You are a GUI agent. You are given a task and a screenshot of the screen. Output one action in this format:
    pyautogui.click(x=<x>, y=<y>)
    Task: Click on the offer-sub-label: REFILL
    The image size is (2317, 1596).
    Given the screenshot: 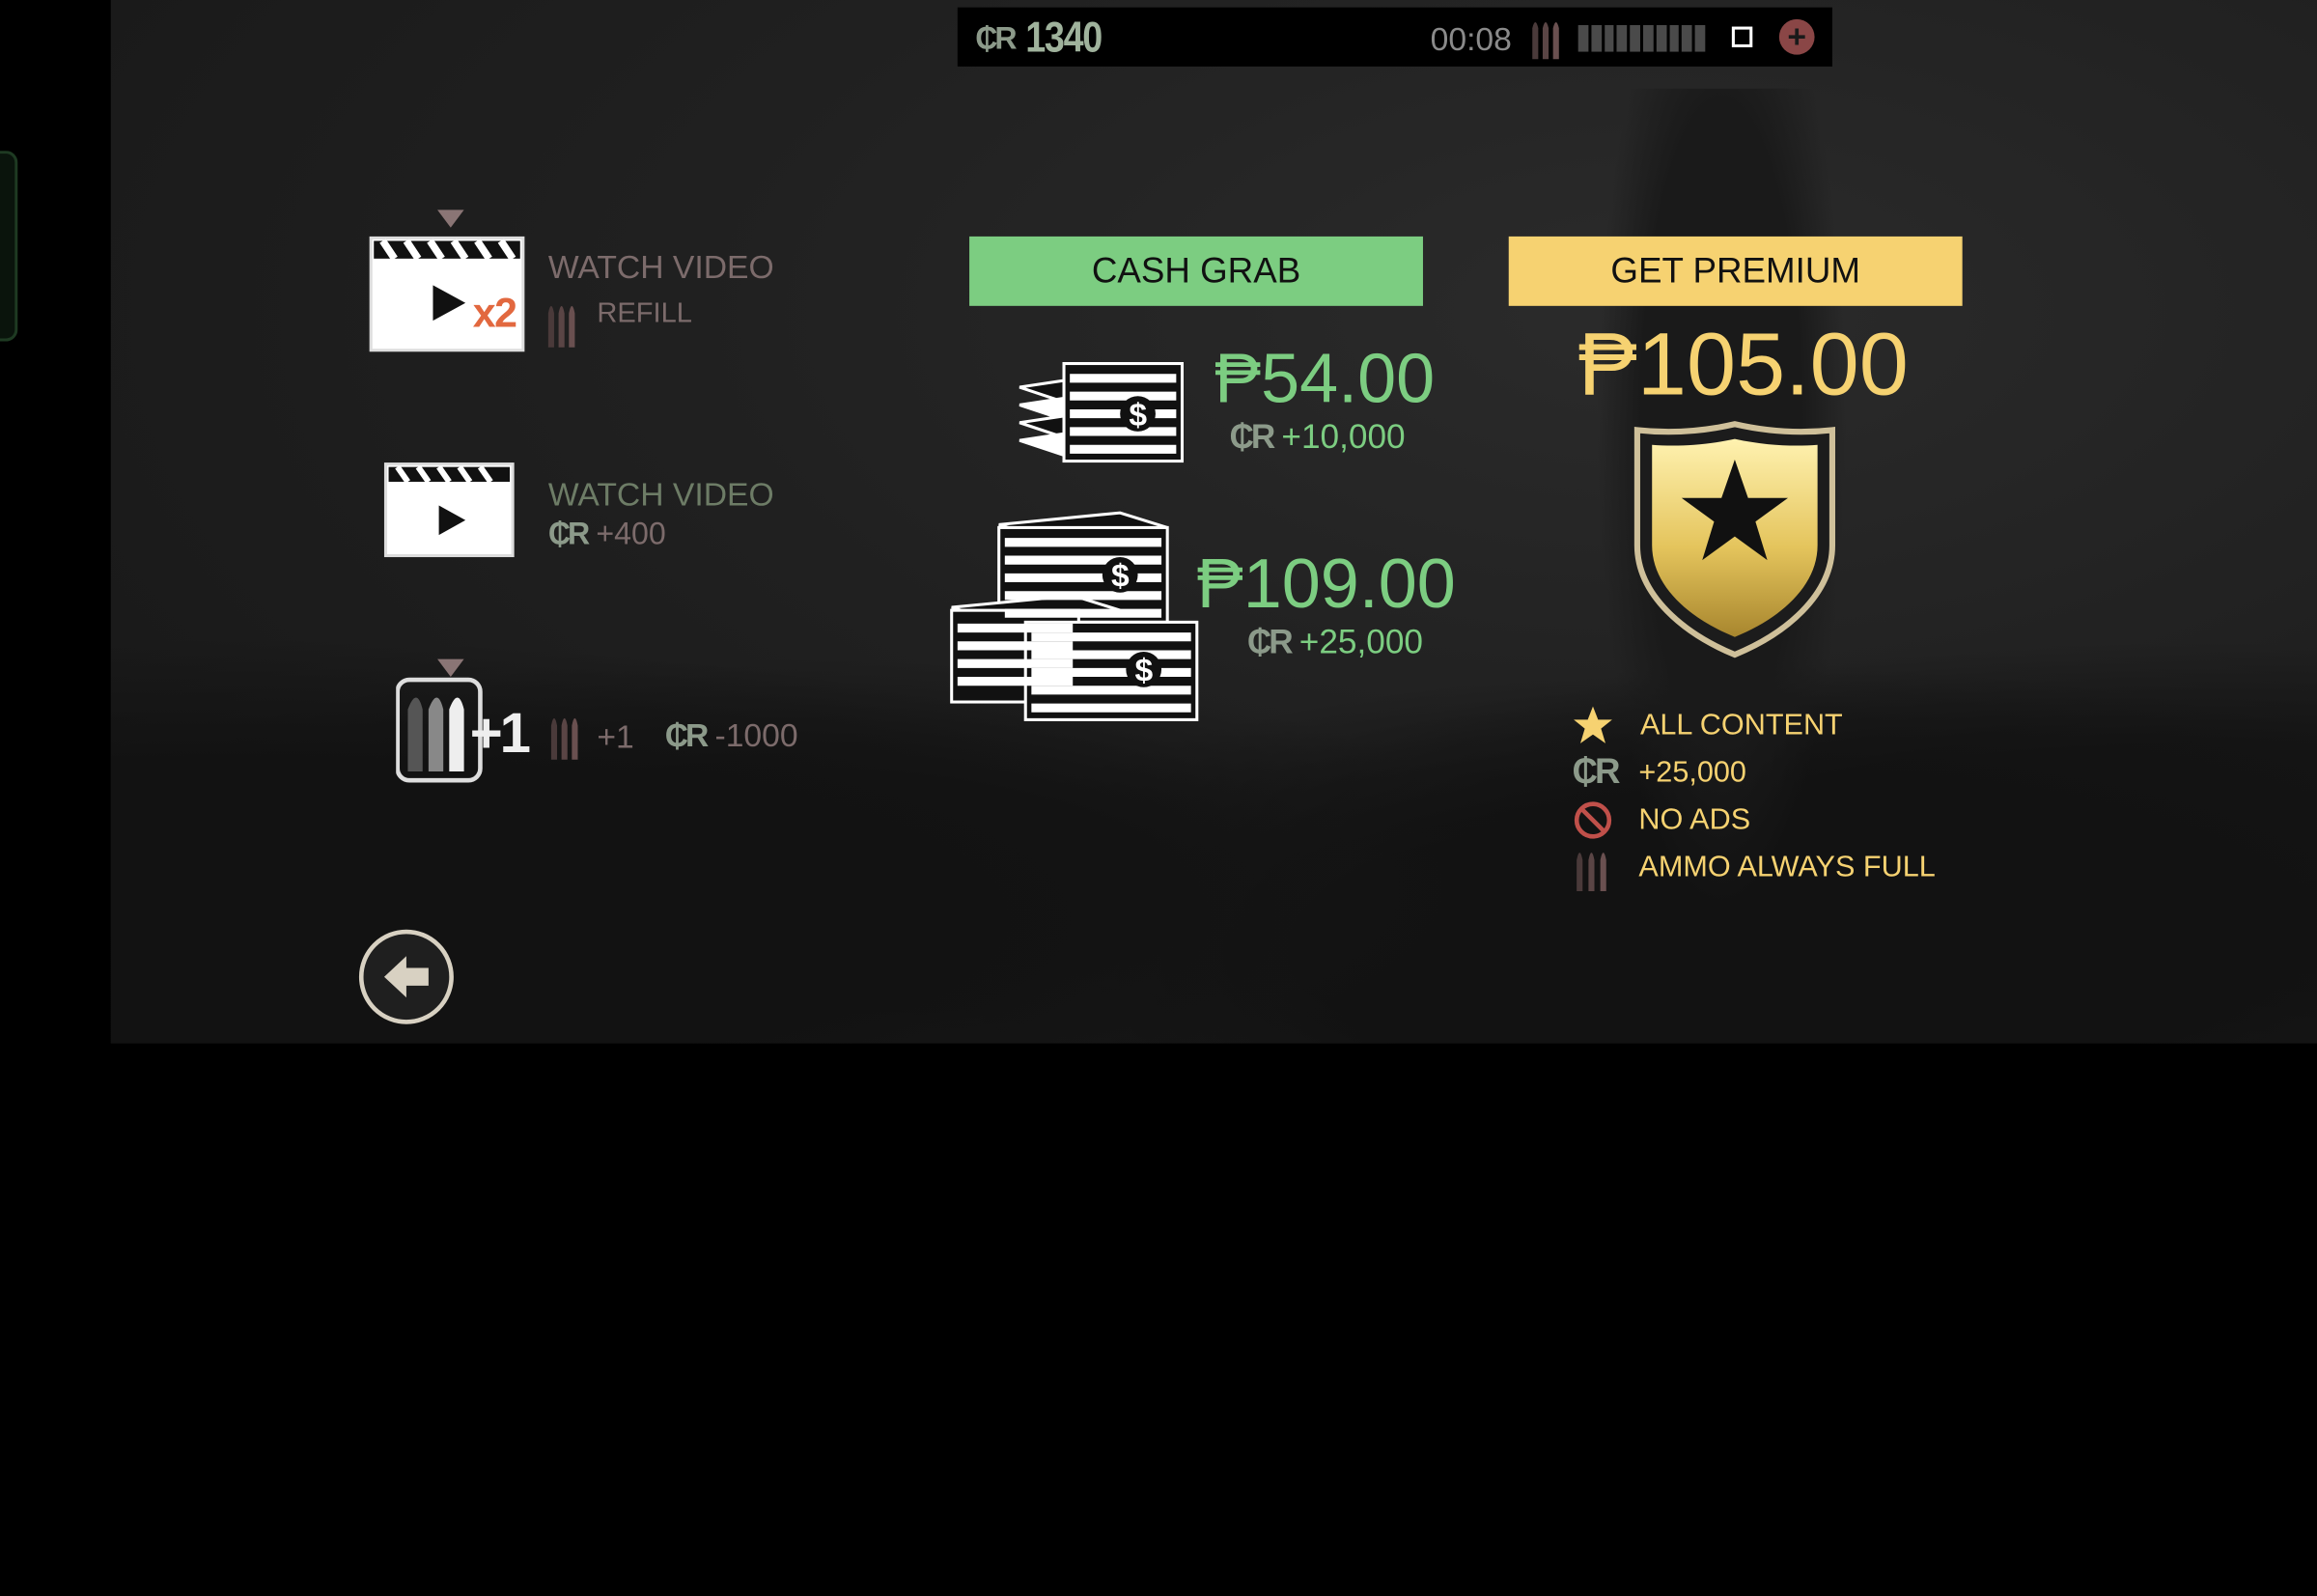 What is the action you would take?
    pyautogui.click(x=644, y=314)
    